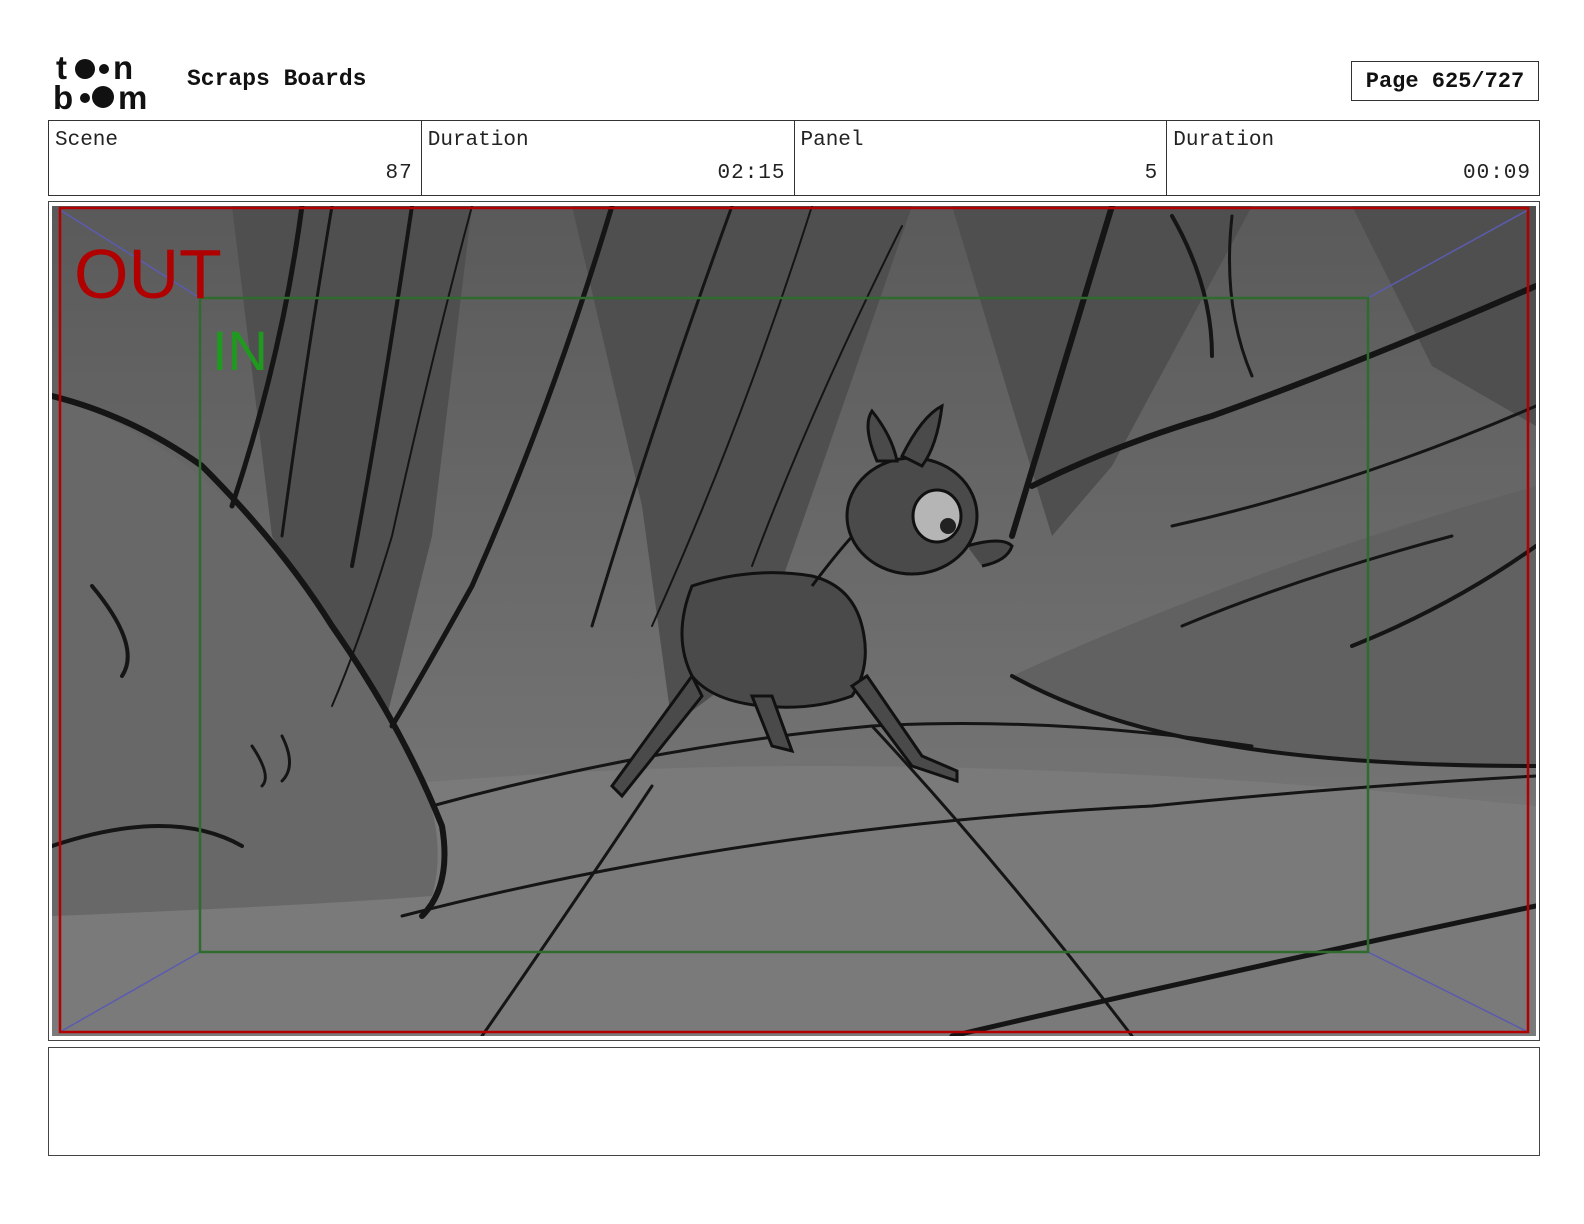  What do you see at coordinates (148, 274) in the screenshot?
I see `out-label: OUT` at bounding box center [148, 274].